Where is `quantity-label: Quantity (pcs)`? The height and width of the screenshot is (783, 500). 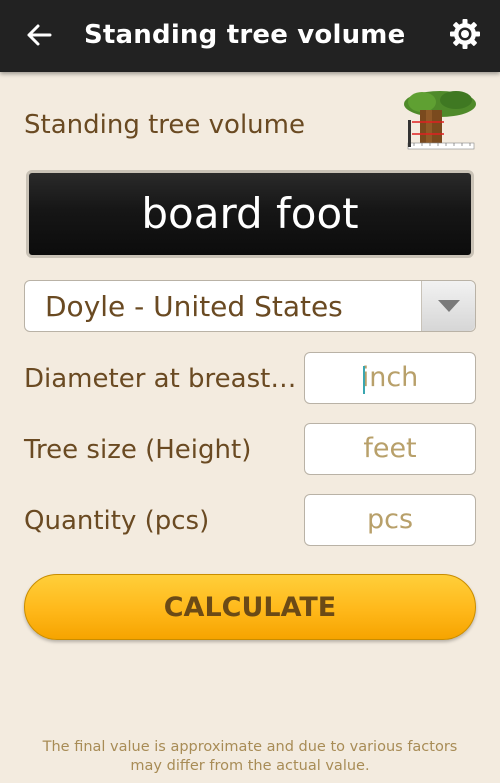
quantity-label: Quantity (pcs) is located at coordinates (117, 521).